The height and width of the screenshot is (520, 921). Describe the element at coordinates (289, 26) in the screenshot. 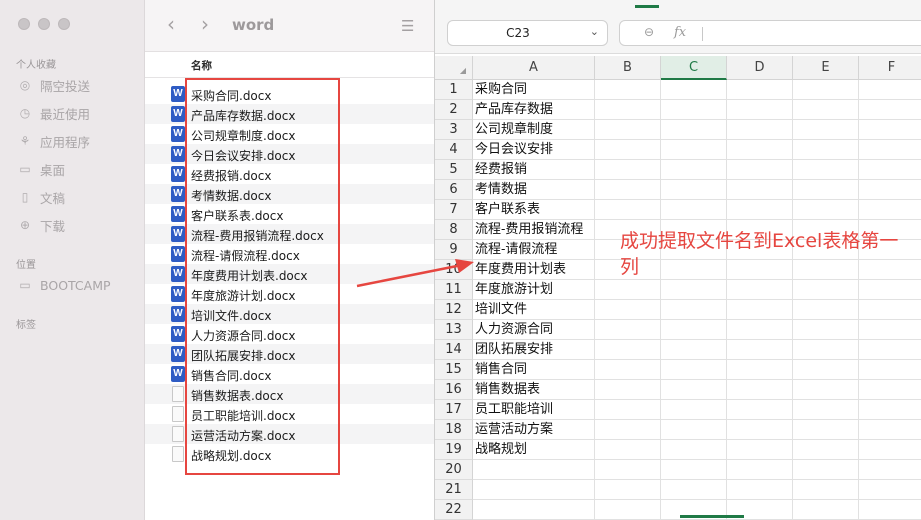

I see `finder-toolbar: ‹ › word ☰` at that location.